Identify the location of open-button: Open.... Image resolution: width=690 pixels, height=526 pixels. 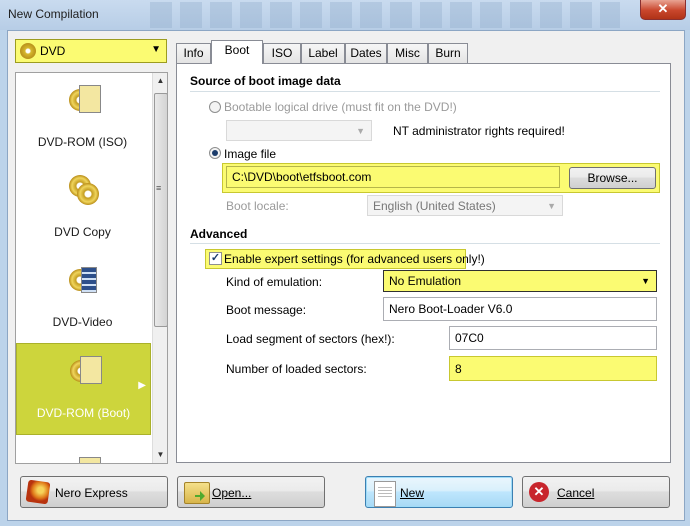
(251, 492).